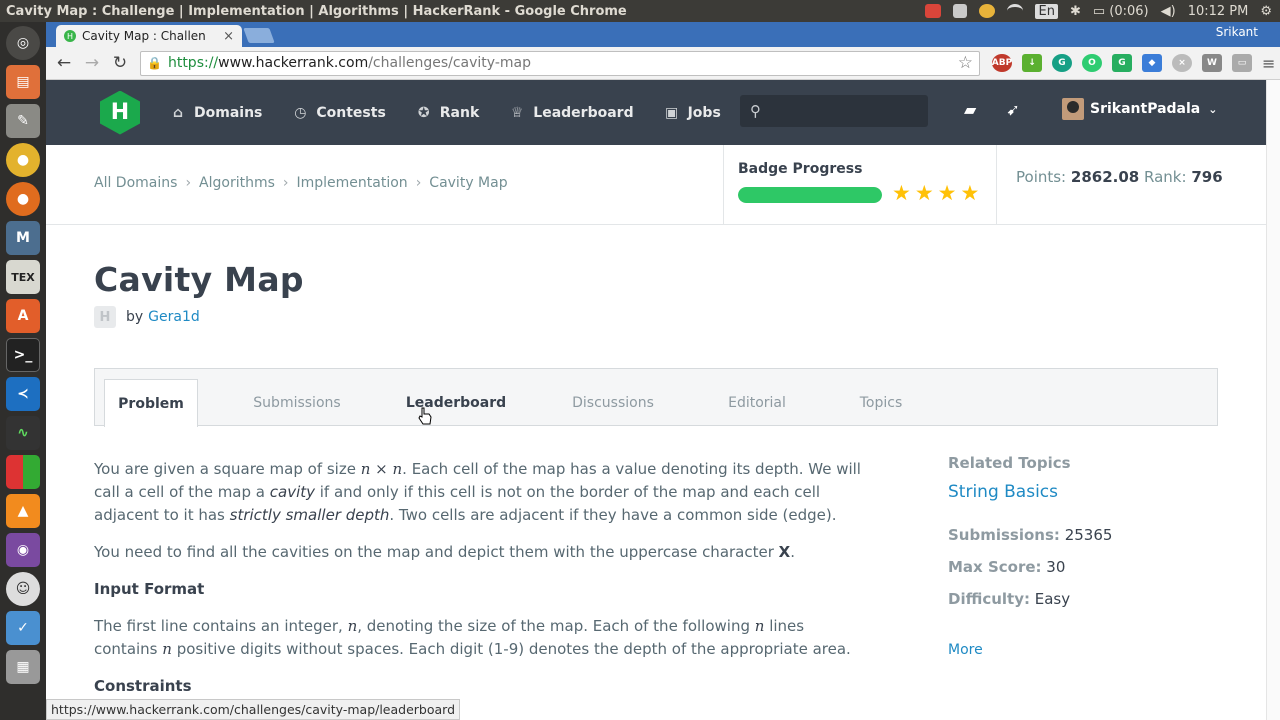 Image resolution: width=1280 pixels, height=720 pixels. What do you see at coordinates (23, 43) in the screenshot?
I see `dash-icon: ◎` at bounding box center [23, 43].